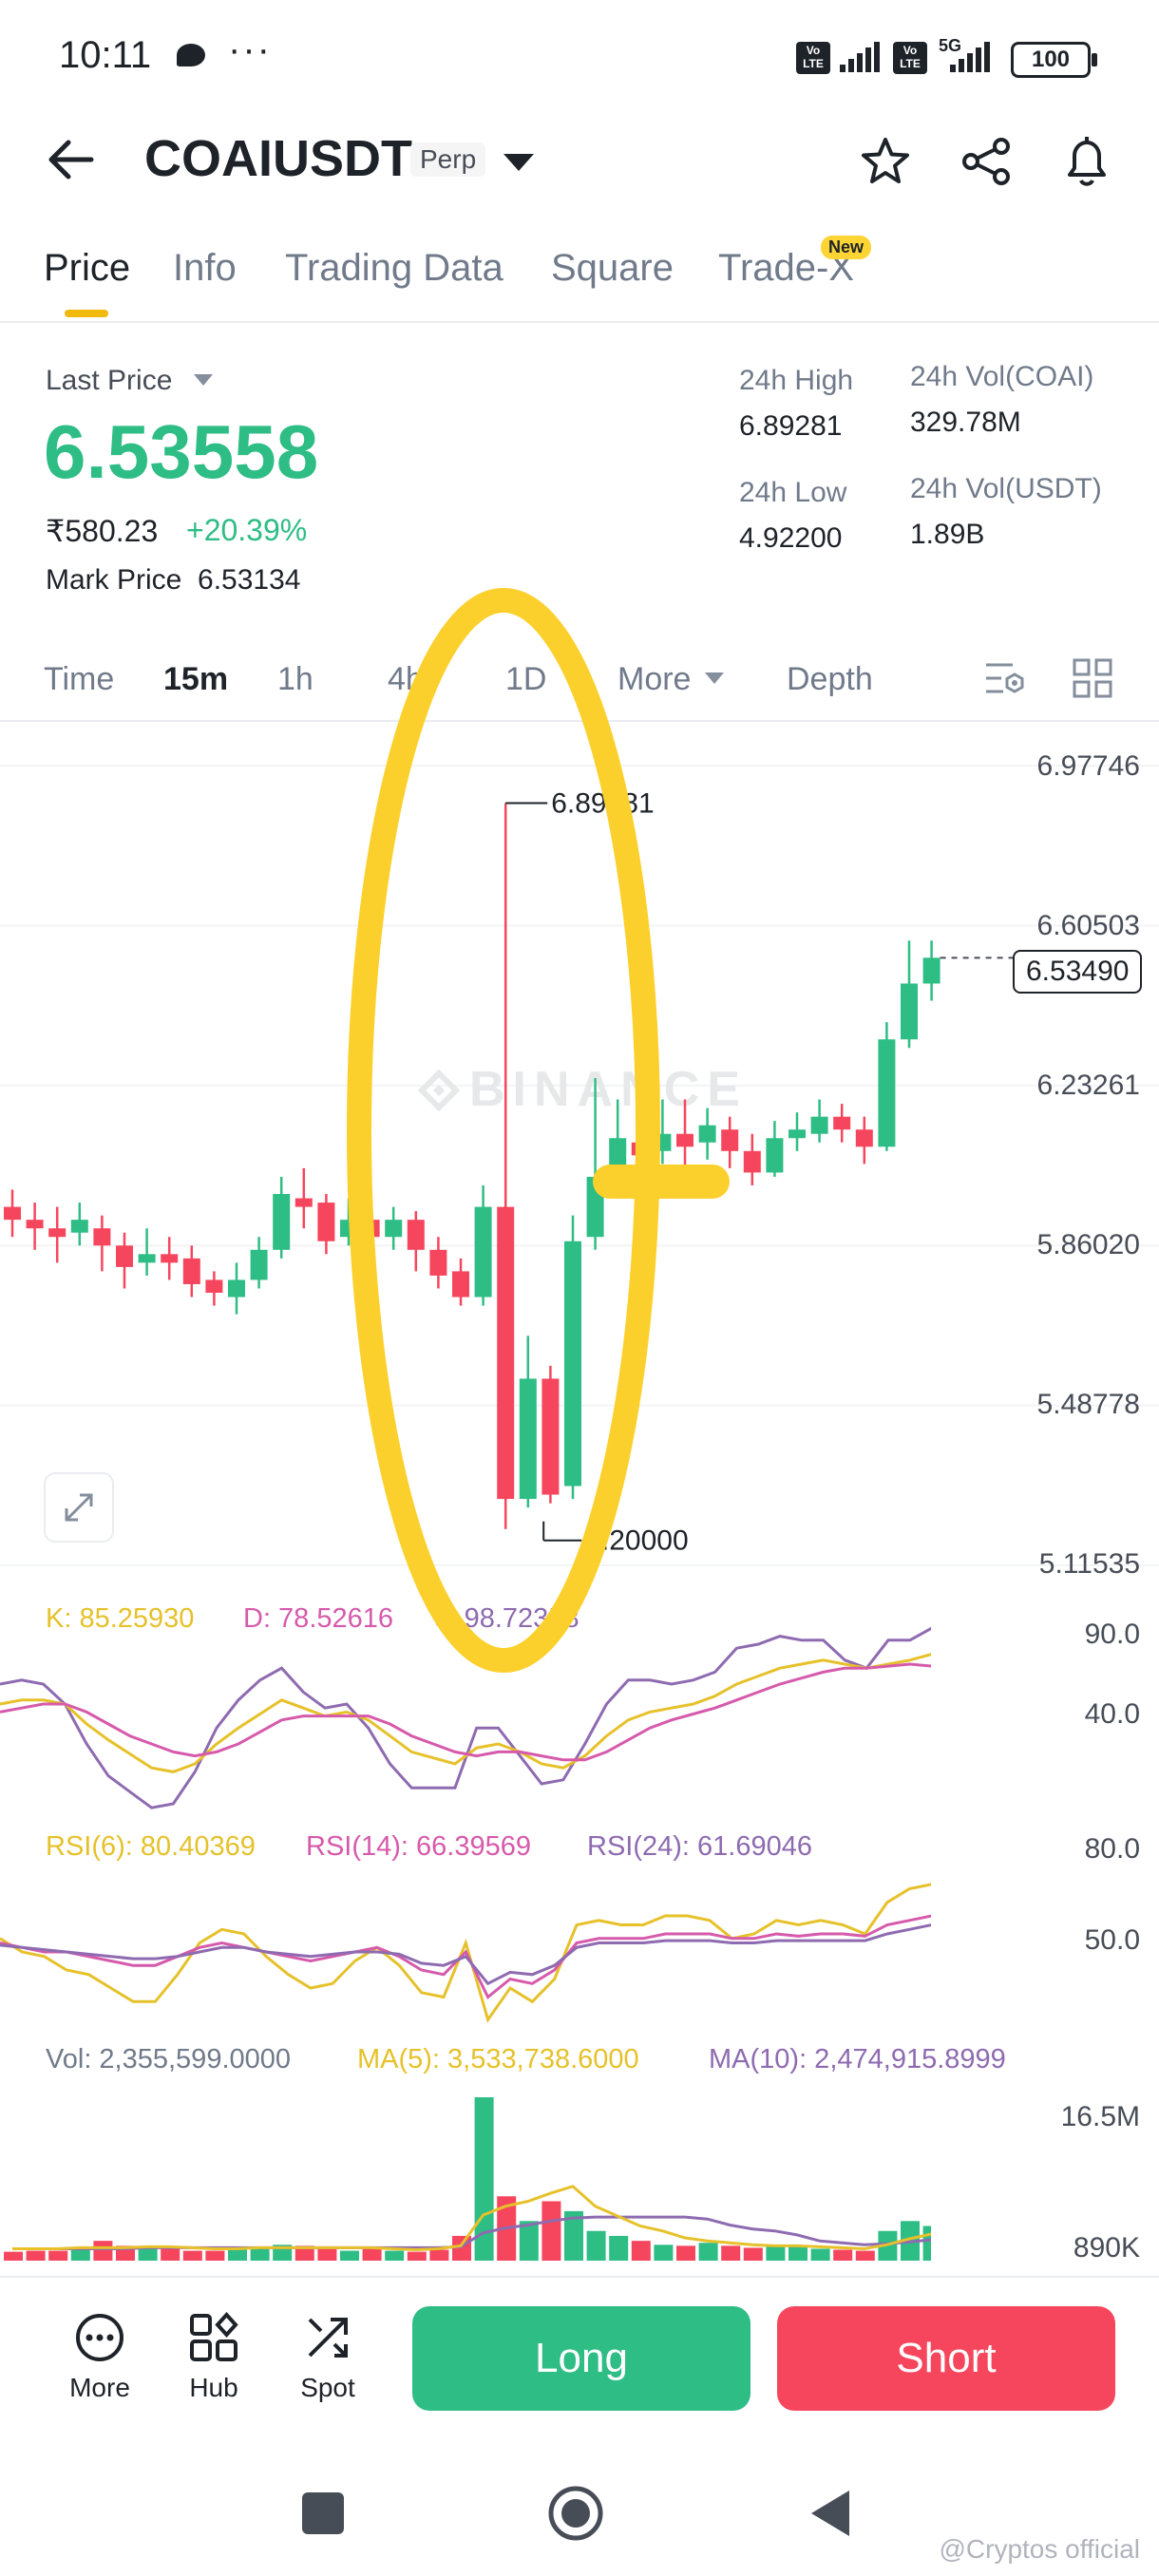  I want to click on new-badge: New, so click(846, 247).